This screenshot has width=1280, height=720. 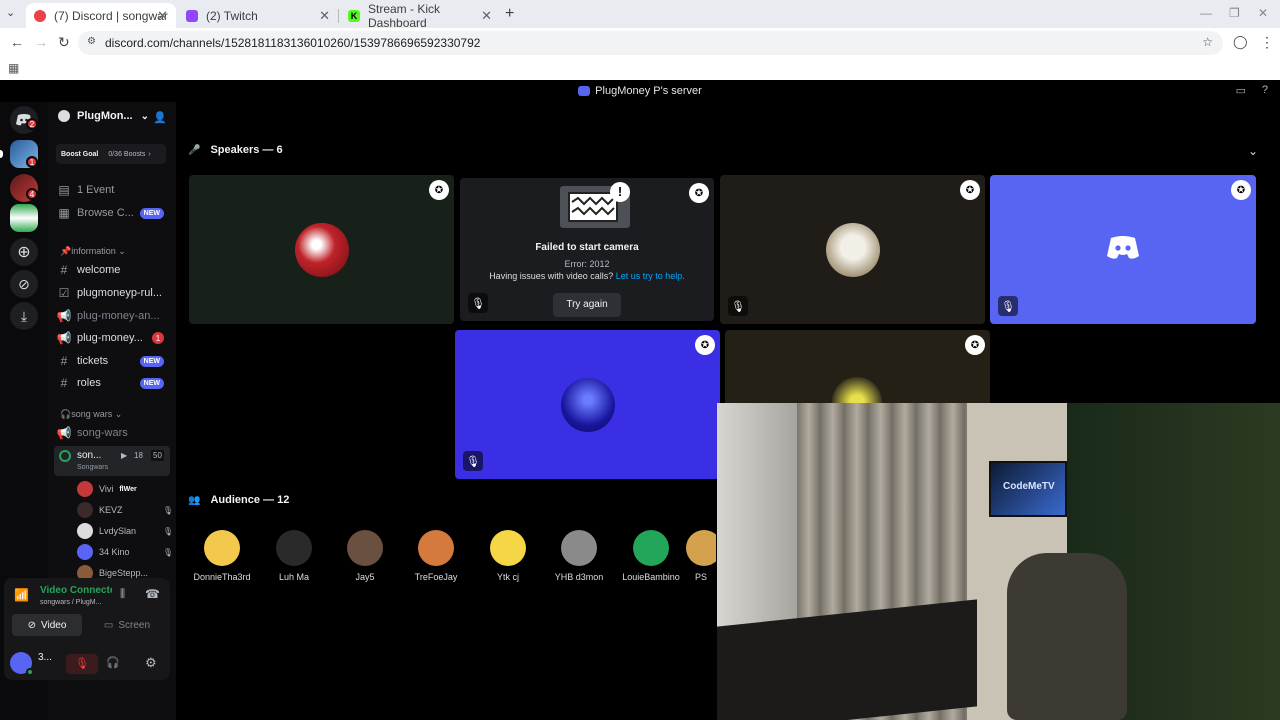 What do you see at coordinates (1206, 13) in the screenshot?
I see `minimize-icon: —` at bounding box center [1206, 13].